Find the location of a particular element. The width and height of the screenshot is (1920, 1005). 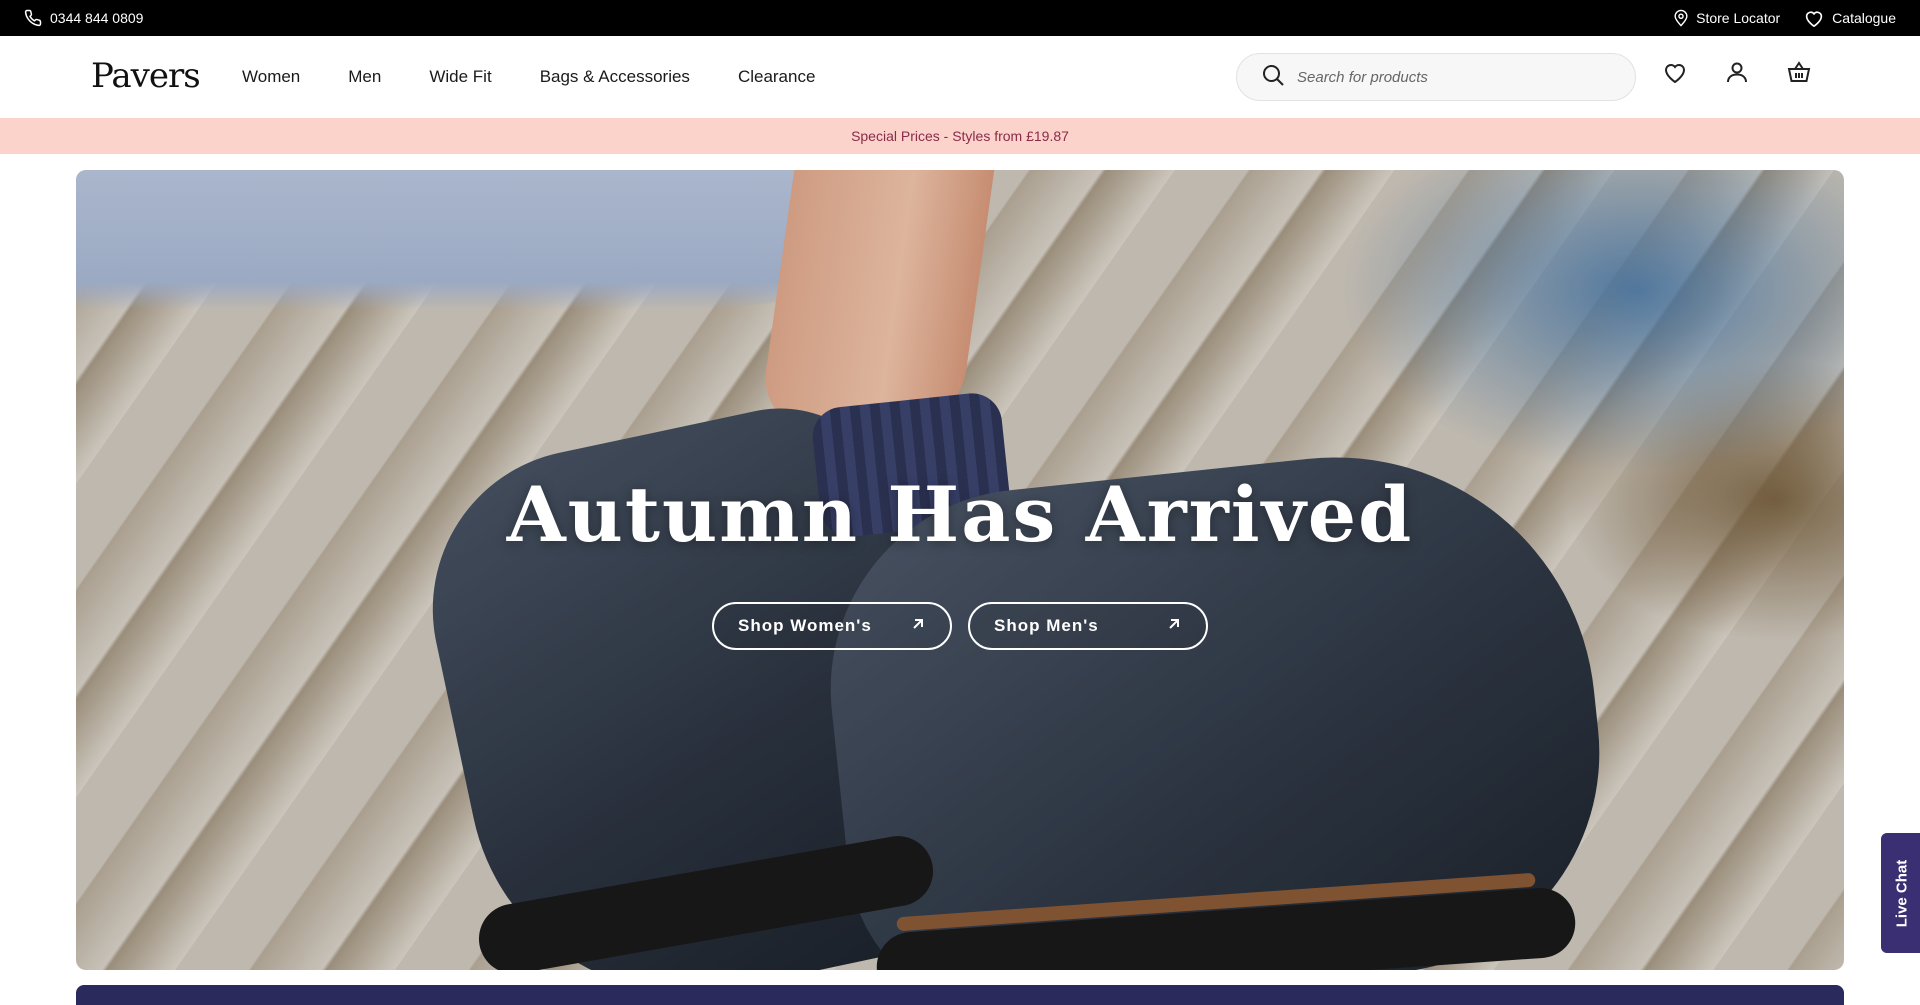

phone-link: 0344 844 0809 is located at coordinates (83, 18).